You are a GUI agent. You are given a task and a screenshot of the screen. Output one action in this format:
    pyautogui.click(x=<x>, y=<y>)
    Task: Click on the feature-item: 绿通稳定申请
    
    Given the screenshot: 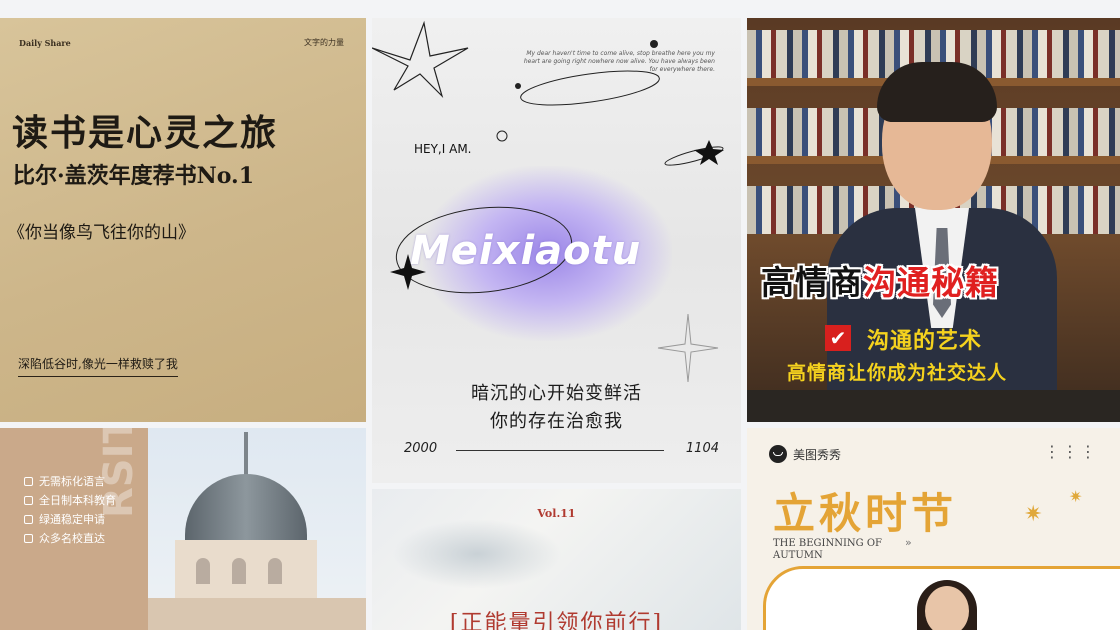 What is the action you would take?
    pyautogui.click(x=70, y=519)
    